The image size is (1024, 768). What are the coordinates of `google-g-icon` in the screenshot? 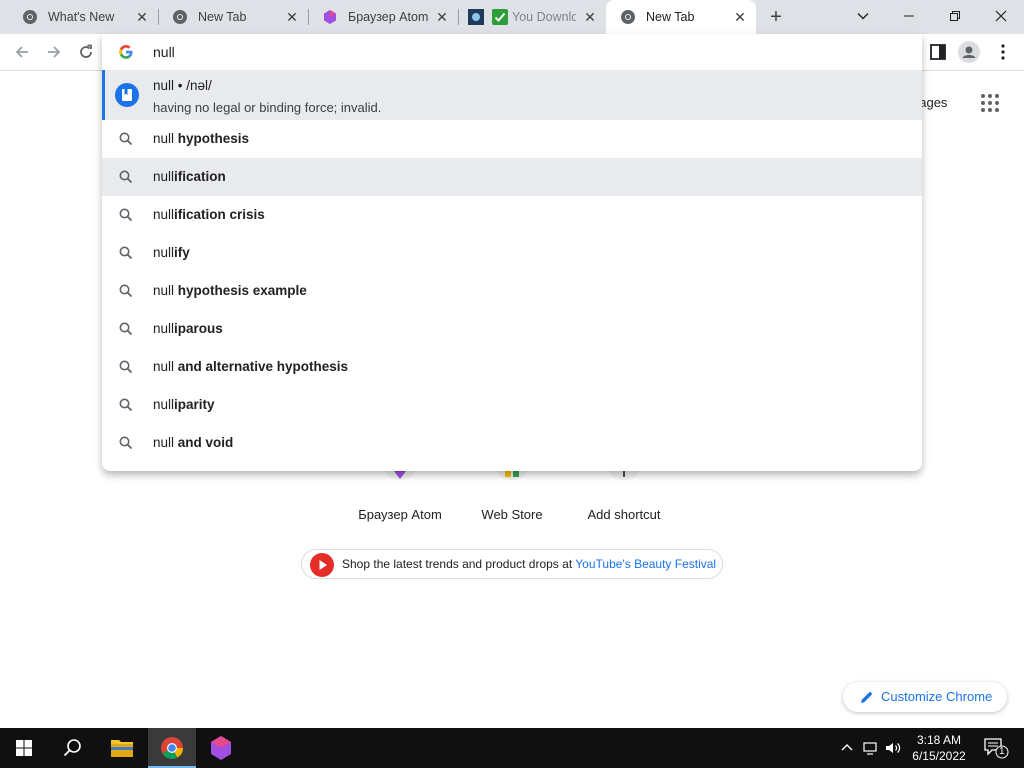 It's located at (126, 52).